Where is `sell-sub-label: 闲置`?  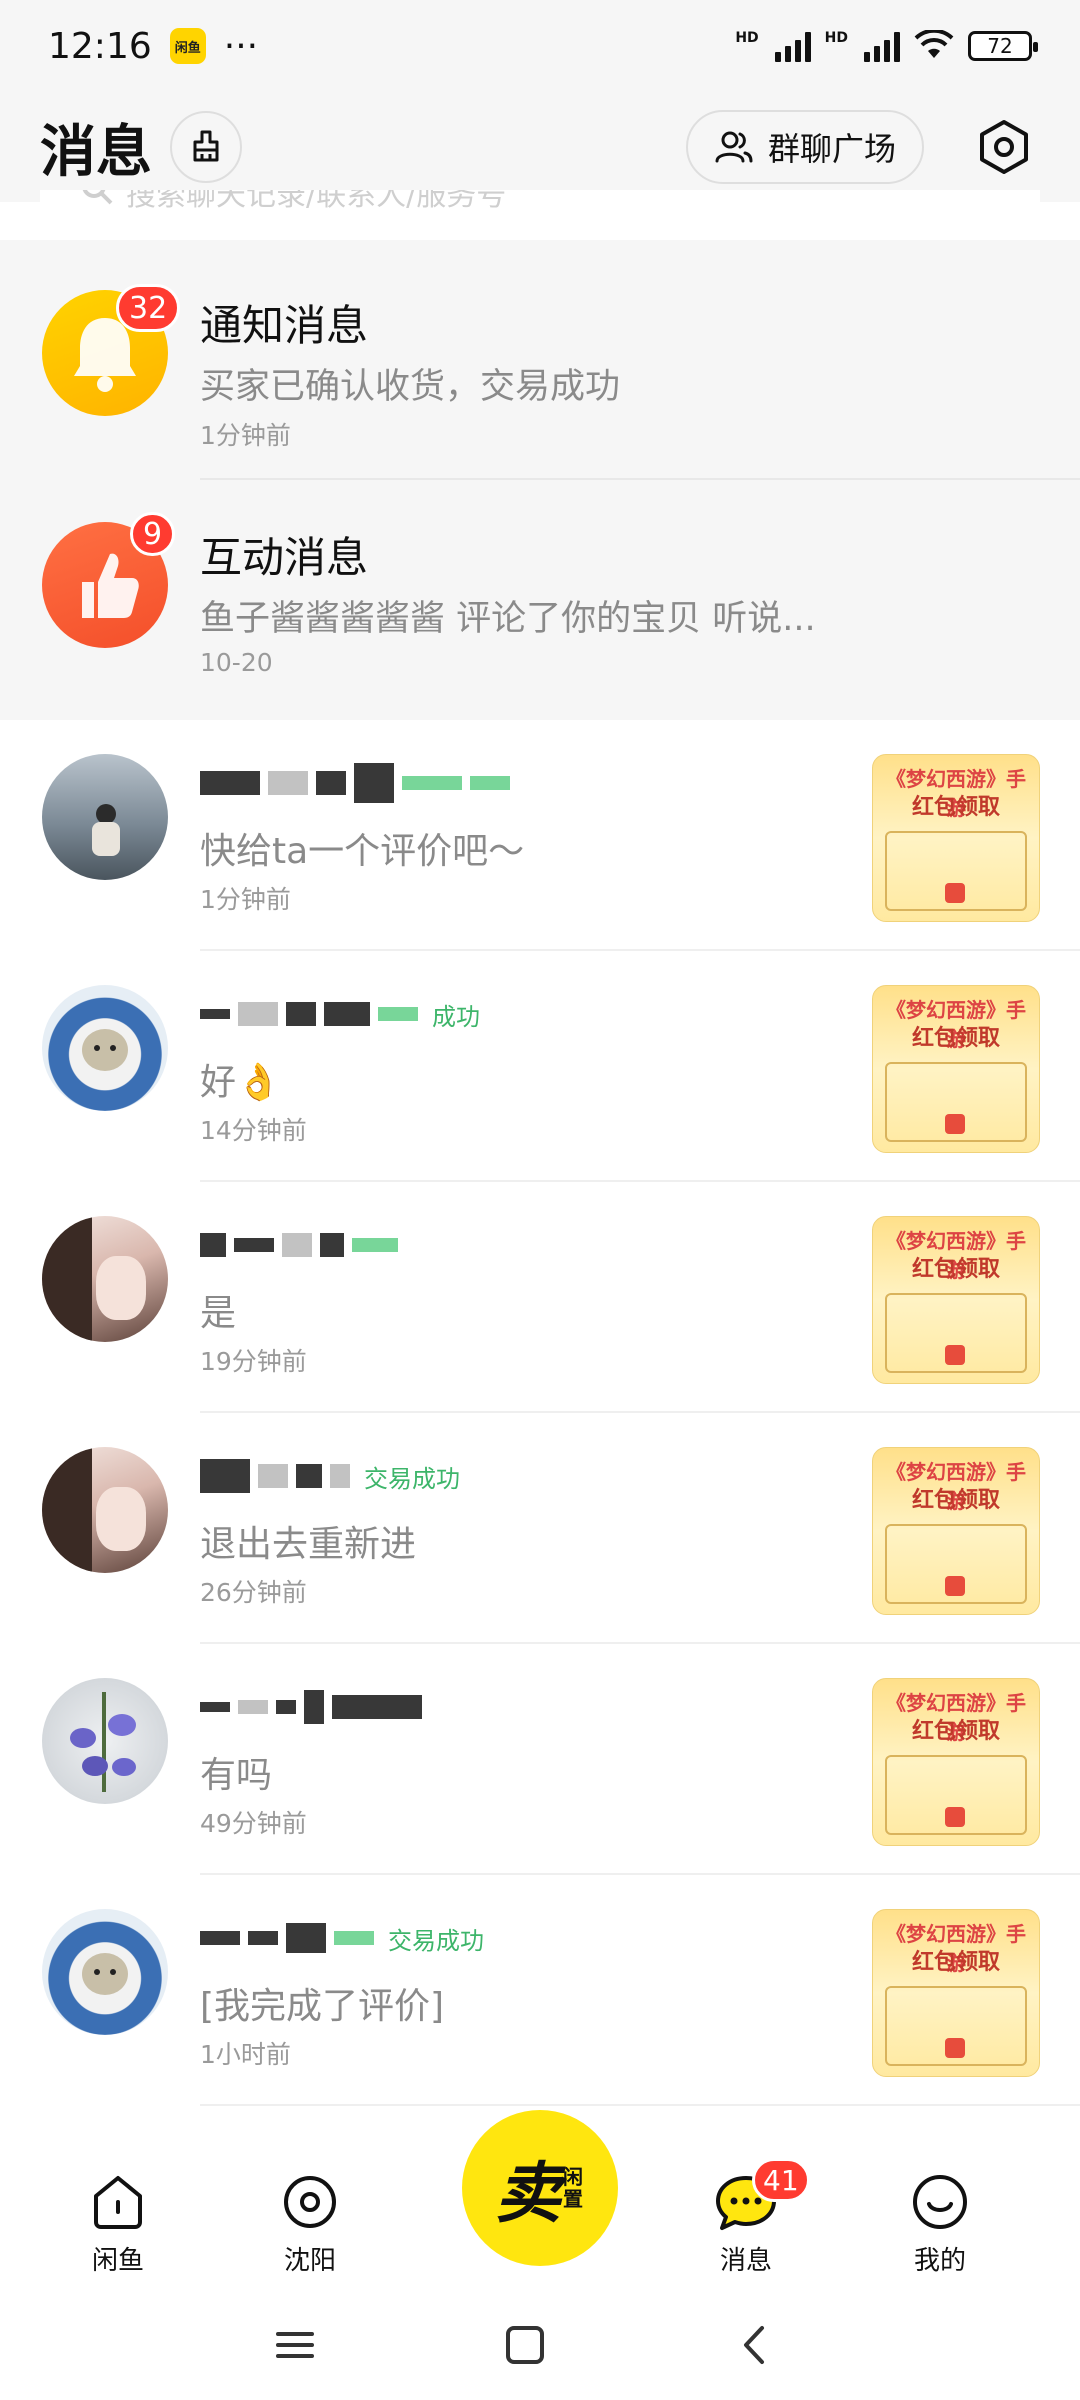
sell-sub-label: 闲置 is located at coordinates (573, 2188).